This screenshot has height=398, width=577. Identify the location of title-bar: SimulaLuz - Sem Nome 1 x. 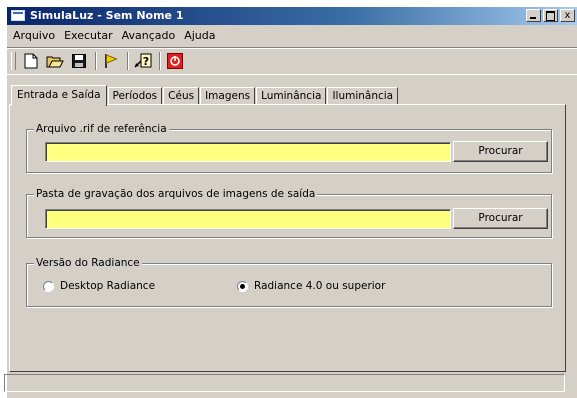
(292, 16).